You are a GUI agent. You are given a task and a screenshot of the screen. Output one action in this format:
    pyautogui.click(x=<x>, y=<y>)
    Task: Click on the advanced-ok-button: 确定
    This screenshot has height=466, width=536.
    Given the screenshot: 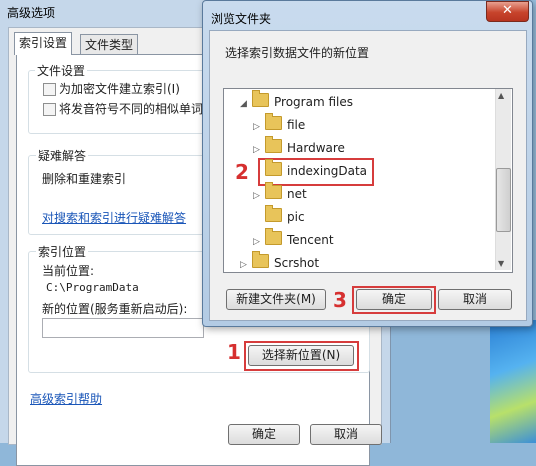 What is the action you would take?
    pyautogui.click(x=264, y=434)
    